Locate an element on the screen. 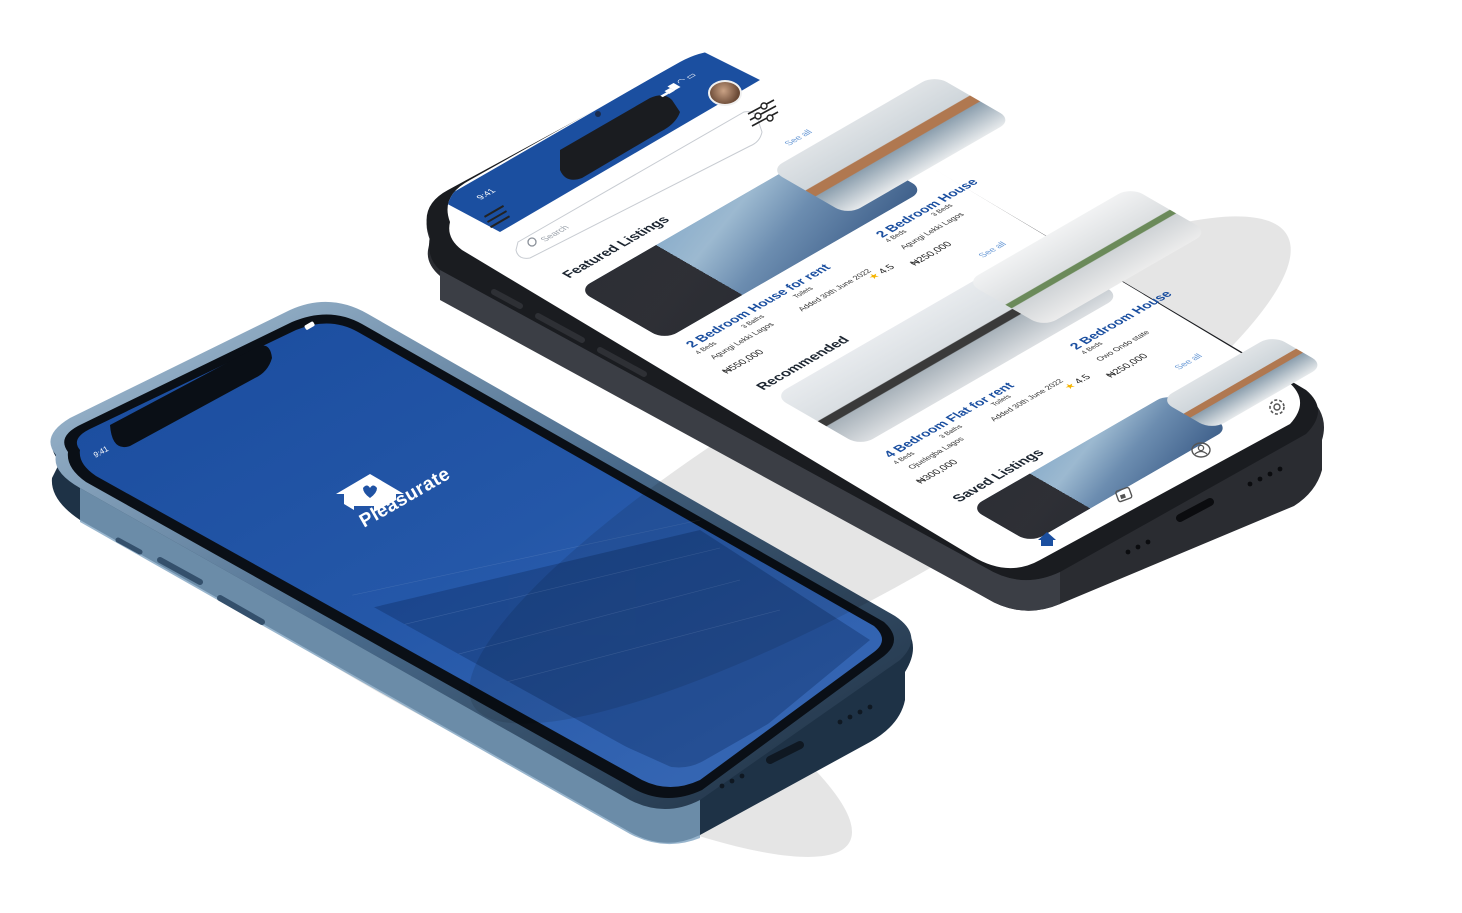 The width and height of the screenshot is (1462, 913). settings-icon is located at coordinates (1277, 407).